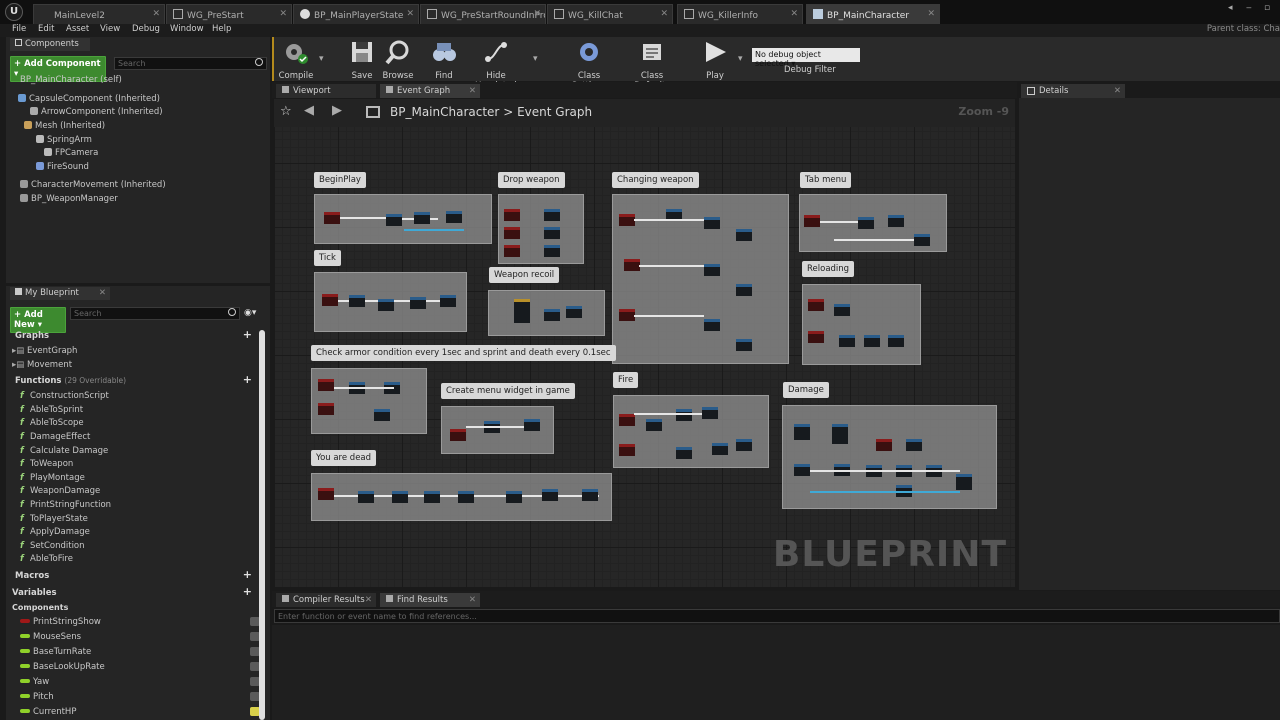 The width and height of the screenshot is (1280, 720). What do you see at coordinates (610, 14) in the screenshot?
I see `tab-wg-killchat: WG_KillChat ✕` at bounding box center [610, 14].